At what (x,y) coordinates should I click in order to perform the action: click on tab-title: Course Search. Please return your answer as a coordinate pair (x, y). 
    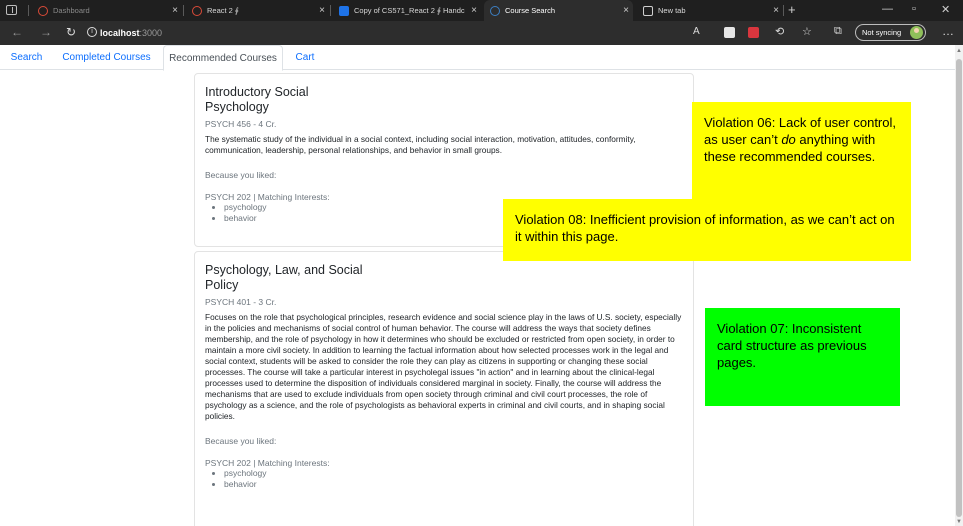
    Looking at the image, I should click on (530, 10).